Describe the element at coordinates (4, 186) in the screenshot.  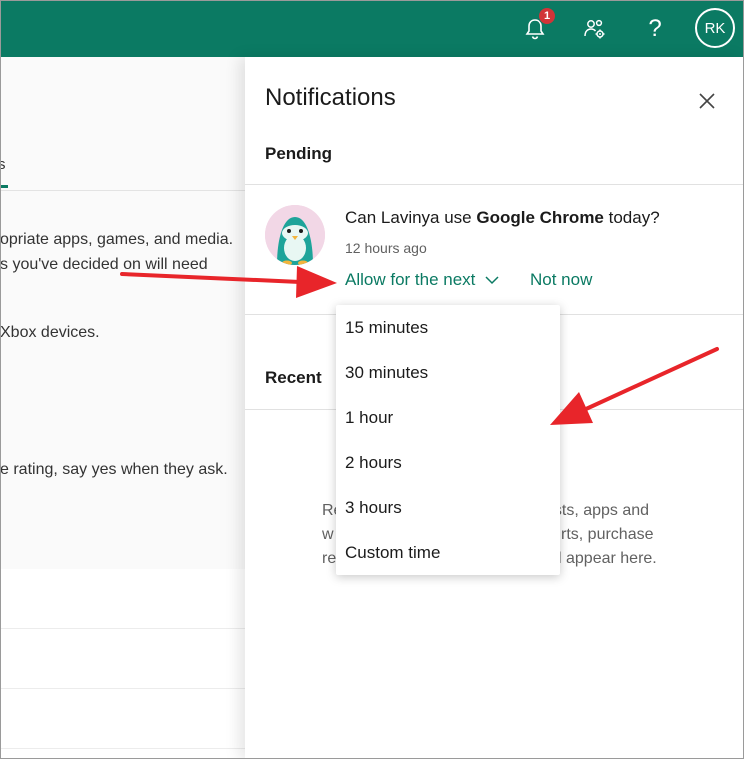
I see `tab-underline` at that location.